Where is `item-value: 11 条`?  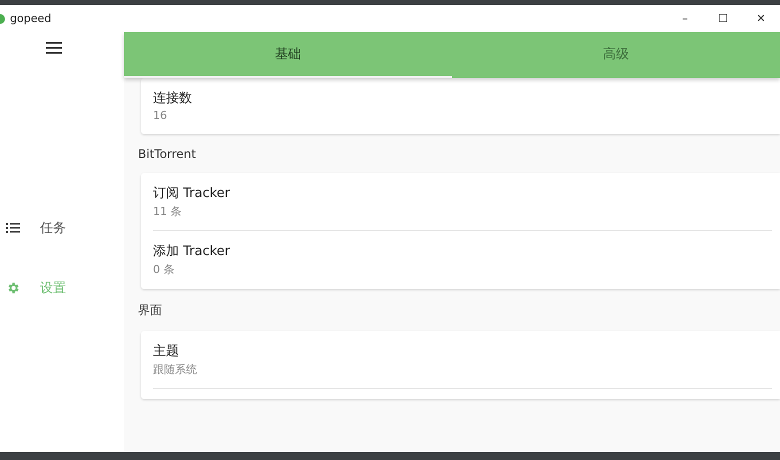 item-value: 11 条 is located at coordinates (167, 211).